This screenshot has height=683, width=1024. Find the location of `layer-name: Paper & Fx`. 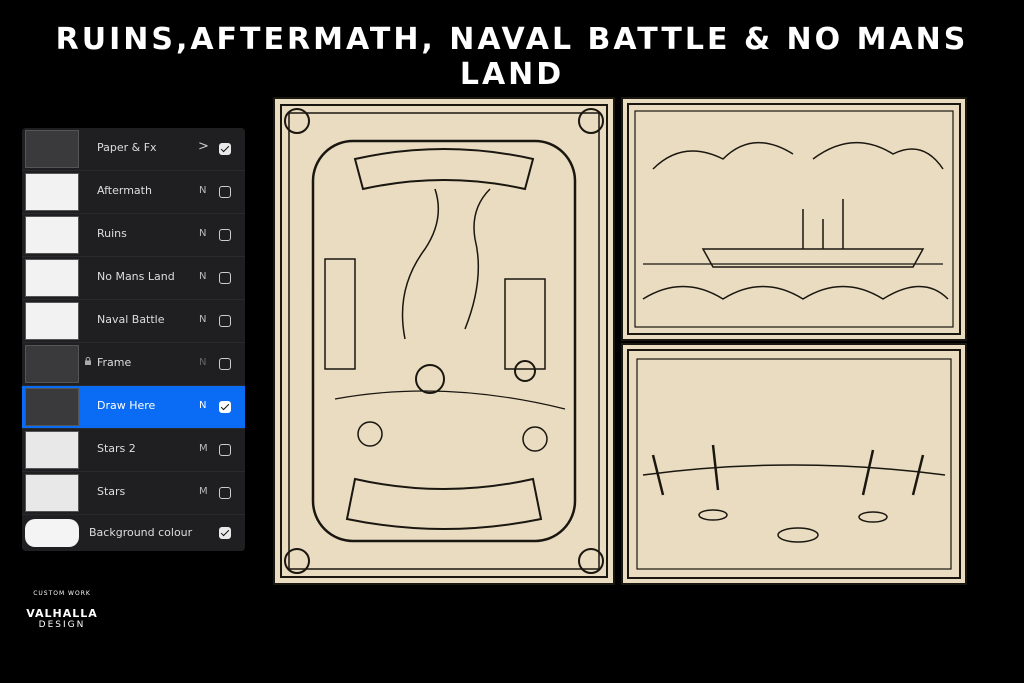

layer-name: Paper & Fx is located at coordinates (127, 147).